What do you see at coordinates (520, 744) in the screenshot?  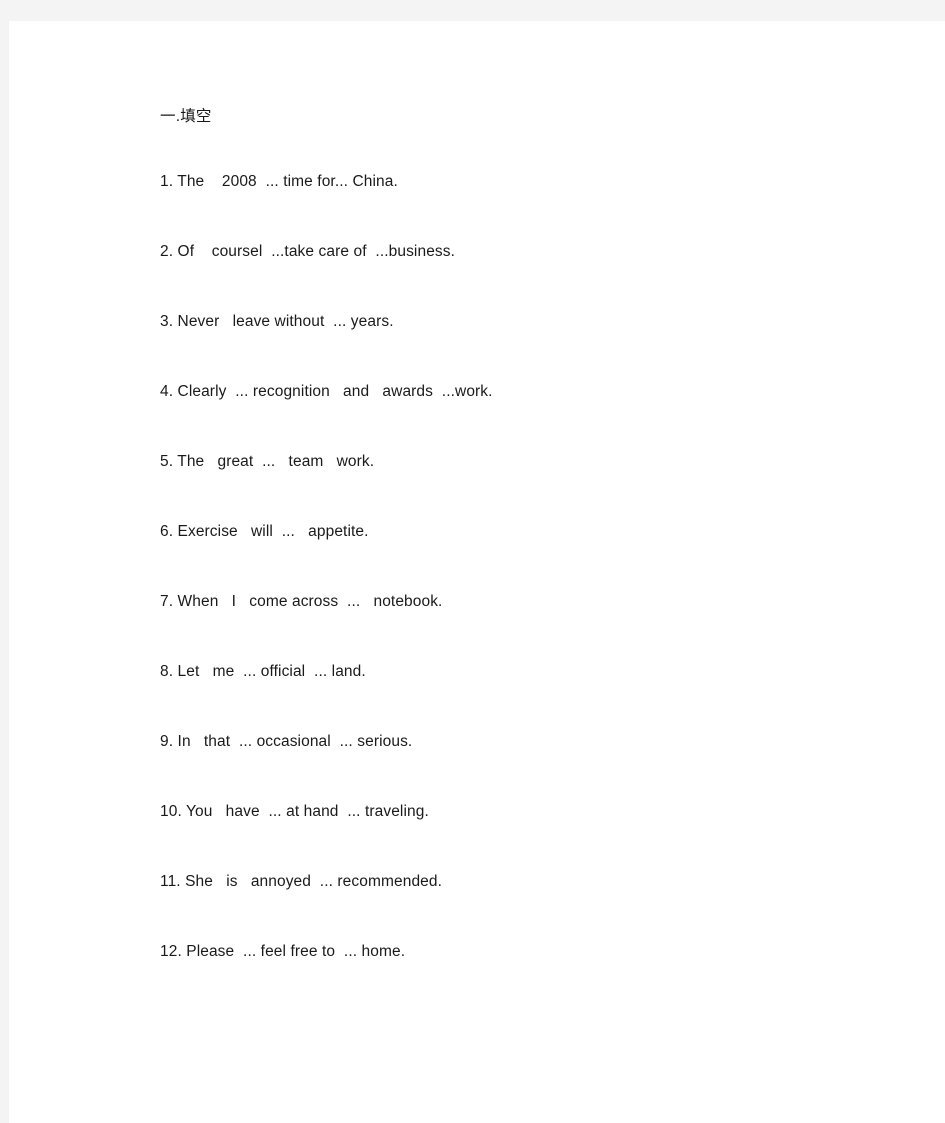 I see `question-item-9: 9. In that ... occasional ... serious.` at bounding box center [520, 744].